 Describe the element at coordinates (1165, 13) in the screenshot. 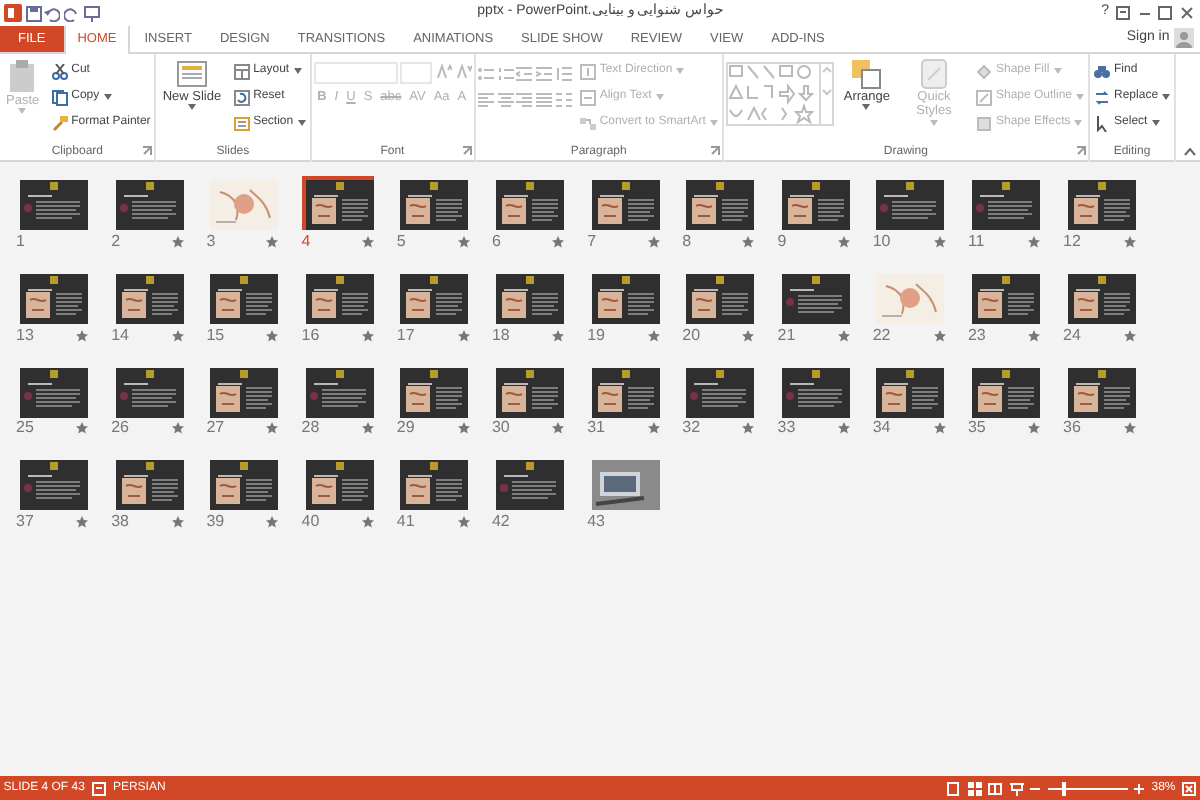

I see `maximize-icon` at that location.